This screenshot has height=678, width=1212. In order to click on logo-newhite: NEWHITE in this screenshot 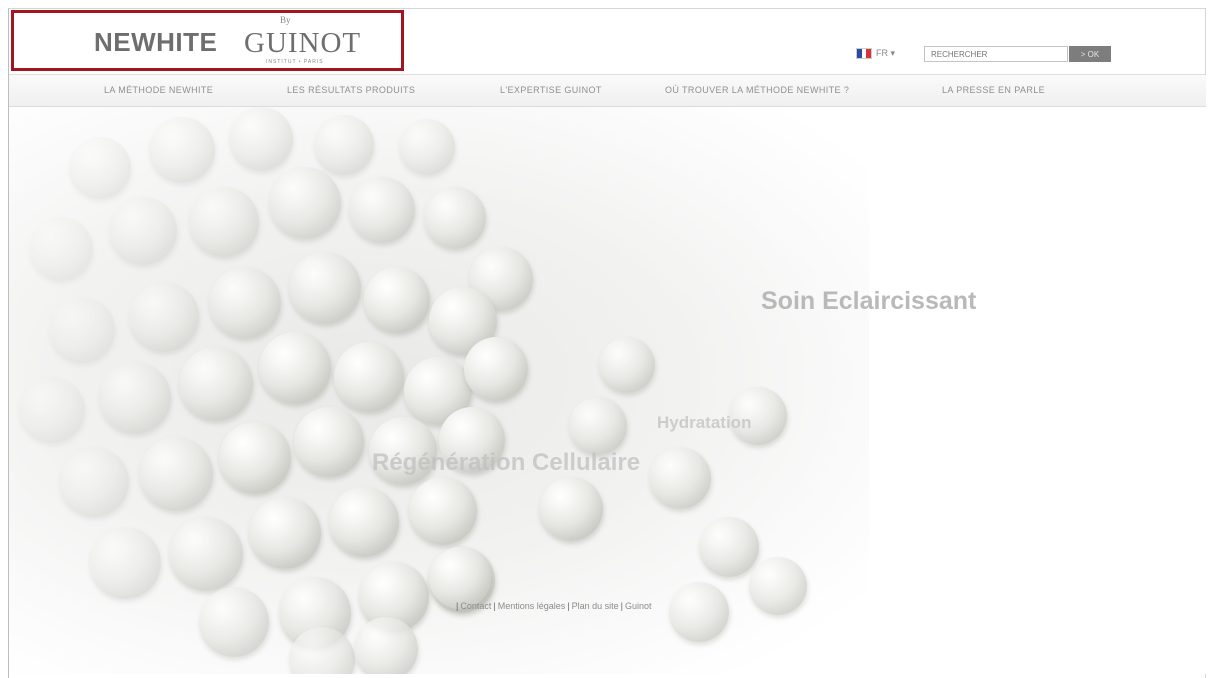, I will do `click(156, 42)`.